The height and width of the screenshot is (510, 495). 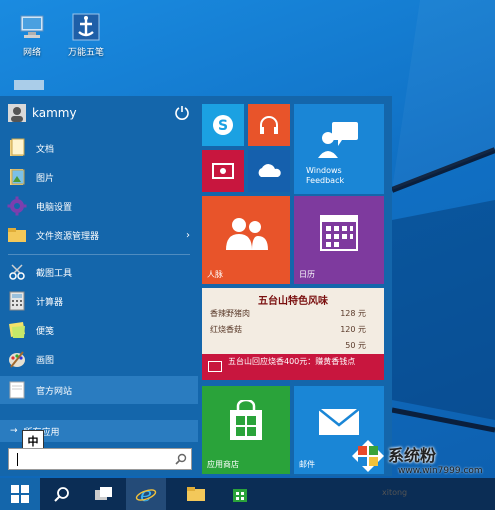 I want to click on menu-item-label: 图片, so click(x=45, y=178).